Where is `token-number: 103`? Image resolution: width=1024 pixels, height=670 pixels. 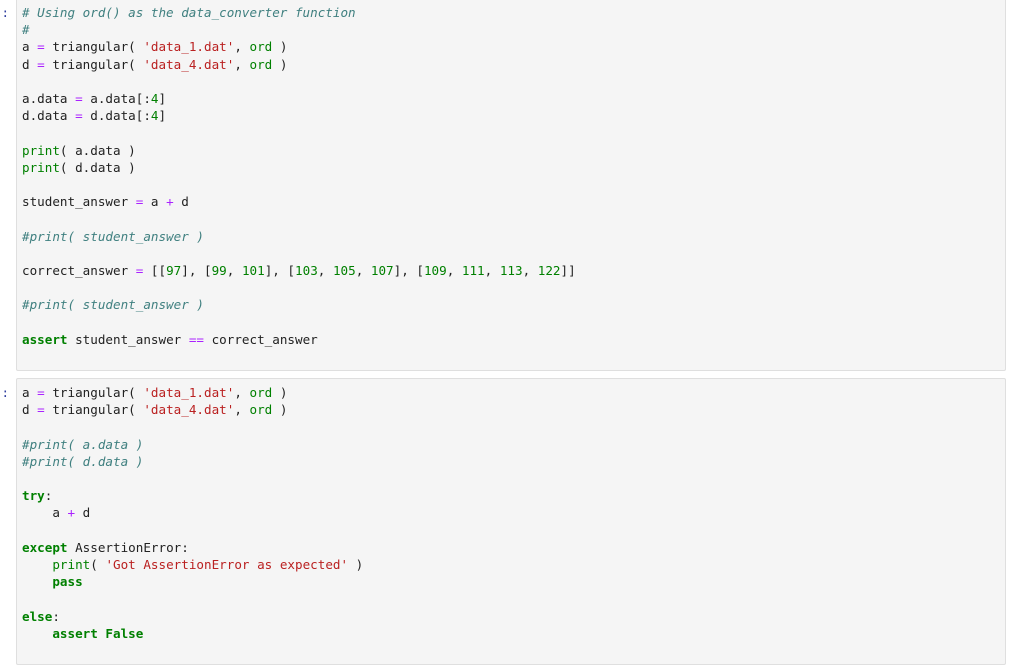 token-number: 103 is located at coordinates (306, 271).